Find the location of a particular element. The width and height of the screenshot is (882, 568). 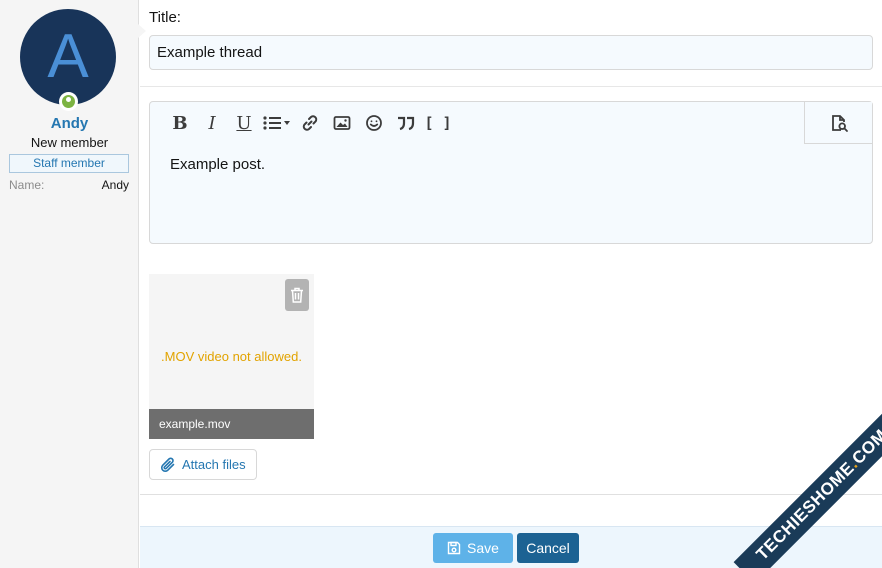

italic-glyph: I is located at coordinates (212, 123).